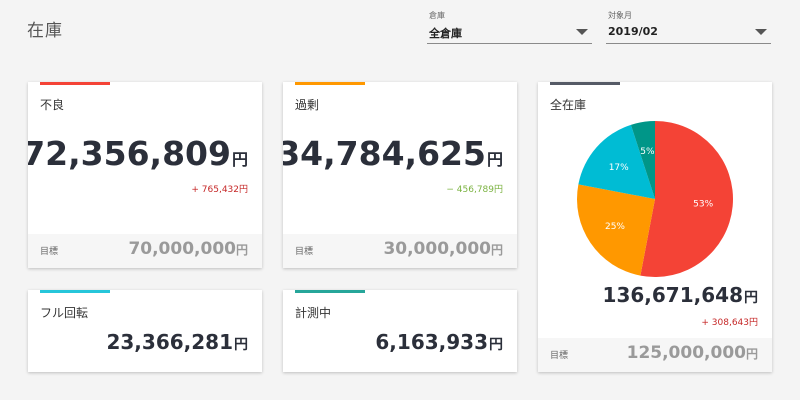 This screenshot has height=400, width=800. What do you see at coordinates (313, 313) in the screenshot?
I see `card-title: 計測中` at bounding box center [313, 313].